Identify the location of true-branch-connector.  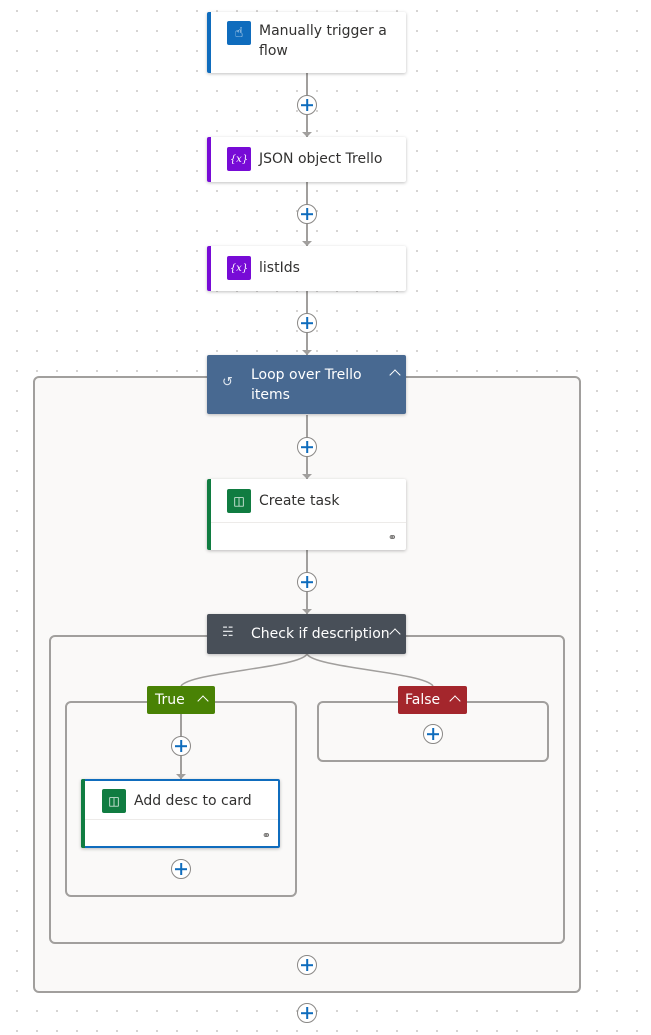
(244, 670).